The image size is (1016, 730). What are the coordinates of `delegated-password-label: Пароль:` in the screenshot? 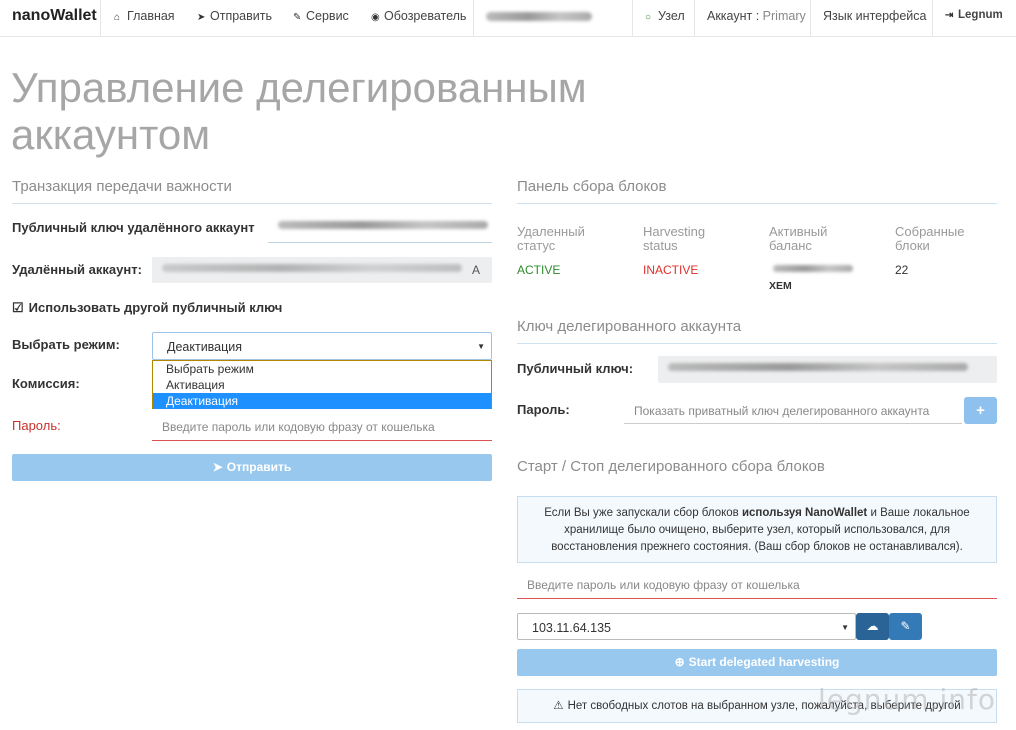 It's located at (543, 409).